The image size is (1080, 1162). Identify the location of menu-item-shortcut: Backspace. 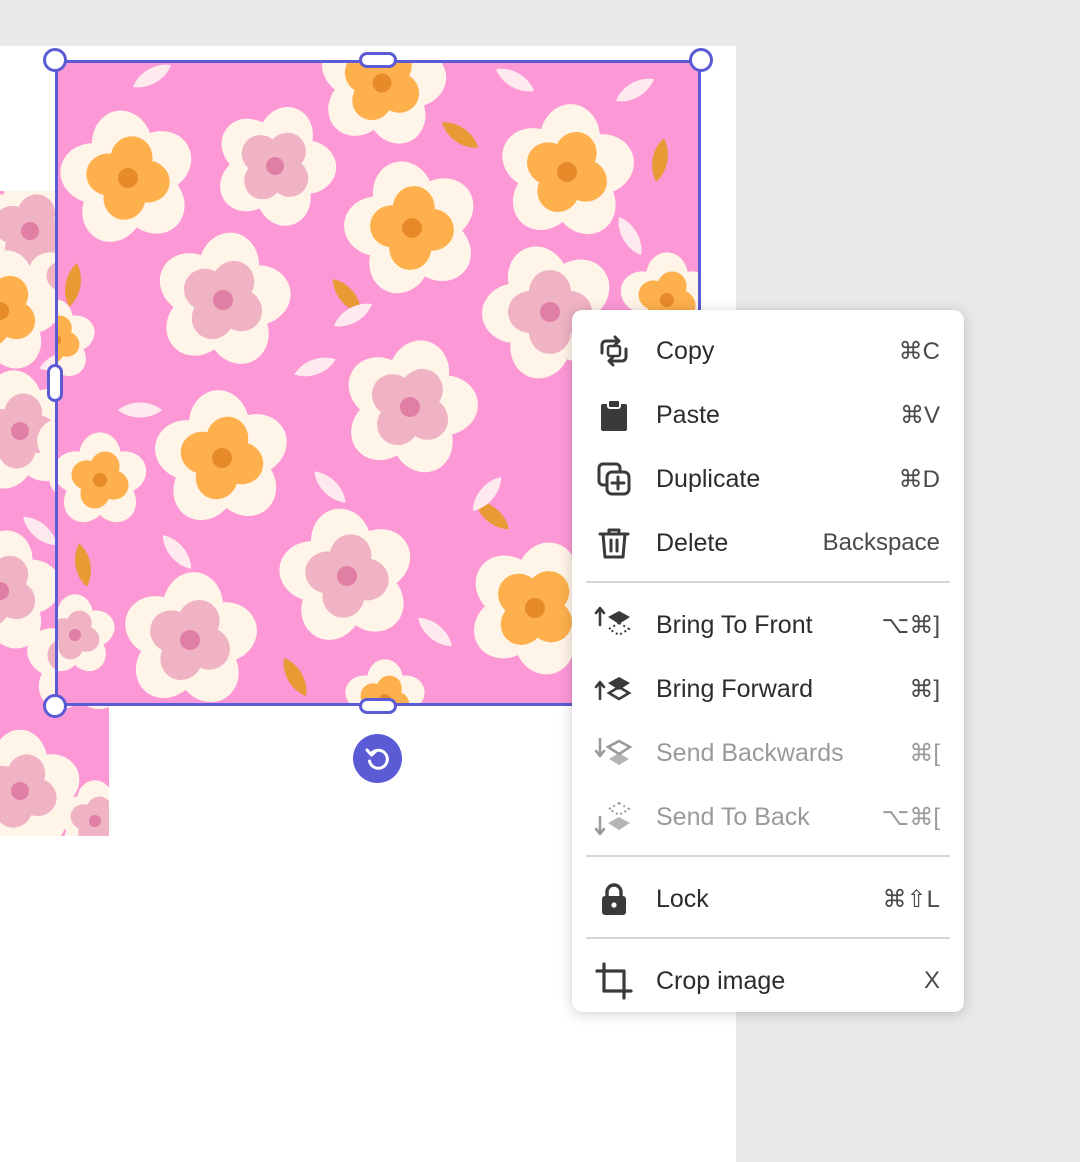
(881, 542).